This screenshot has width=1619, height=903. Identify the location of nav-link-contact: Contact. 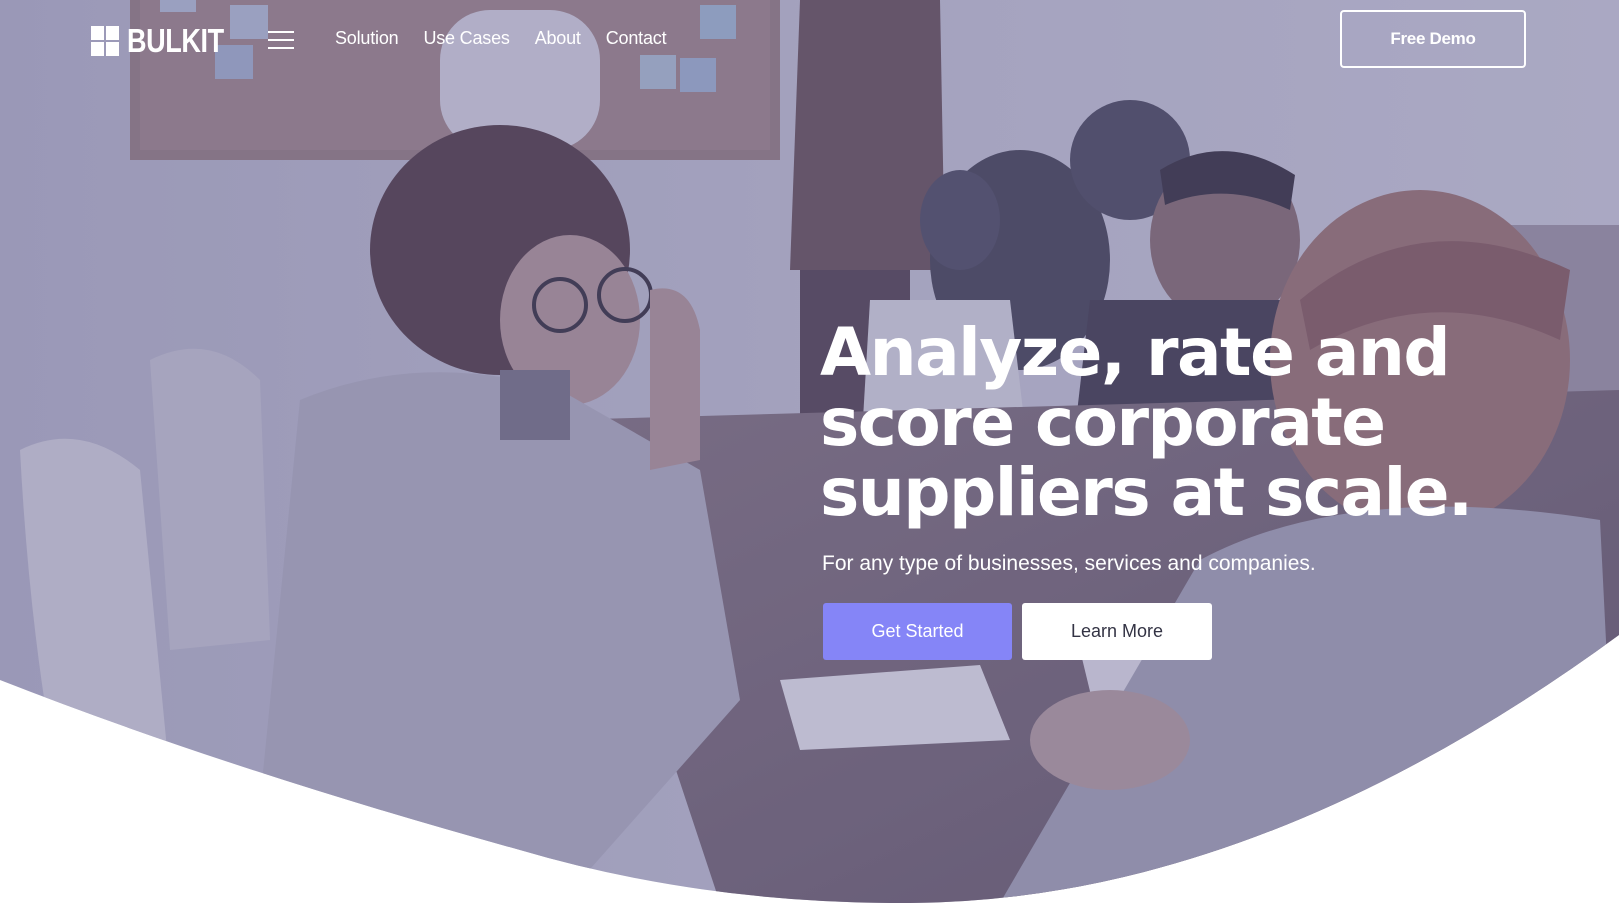
(636, 38).